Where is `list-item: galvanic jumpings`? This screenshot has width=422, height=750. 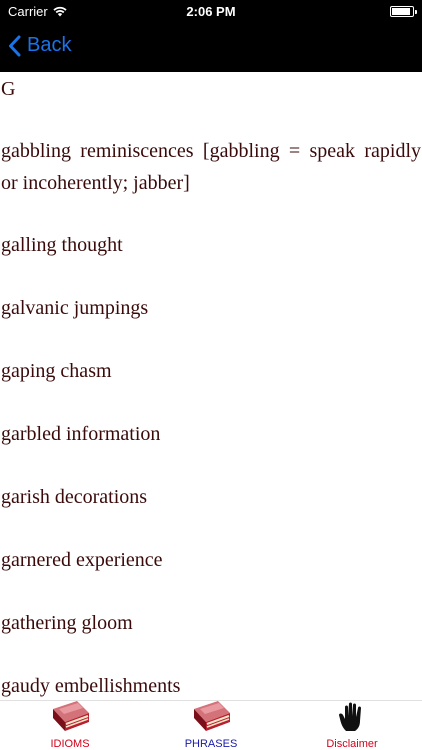
list-item: galvanic jumpings is located at coordinates (211, 308).